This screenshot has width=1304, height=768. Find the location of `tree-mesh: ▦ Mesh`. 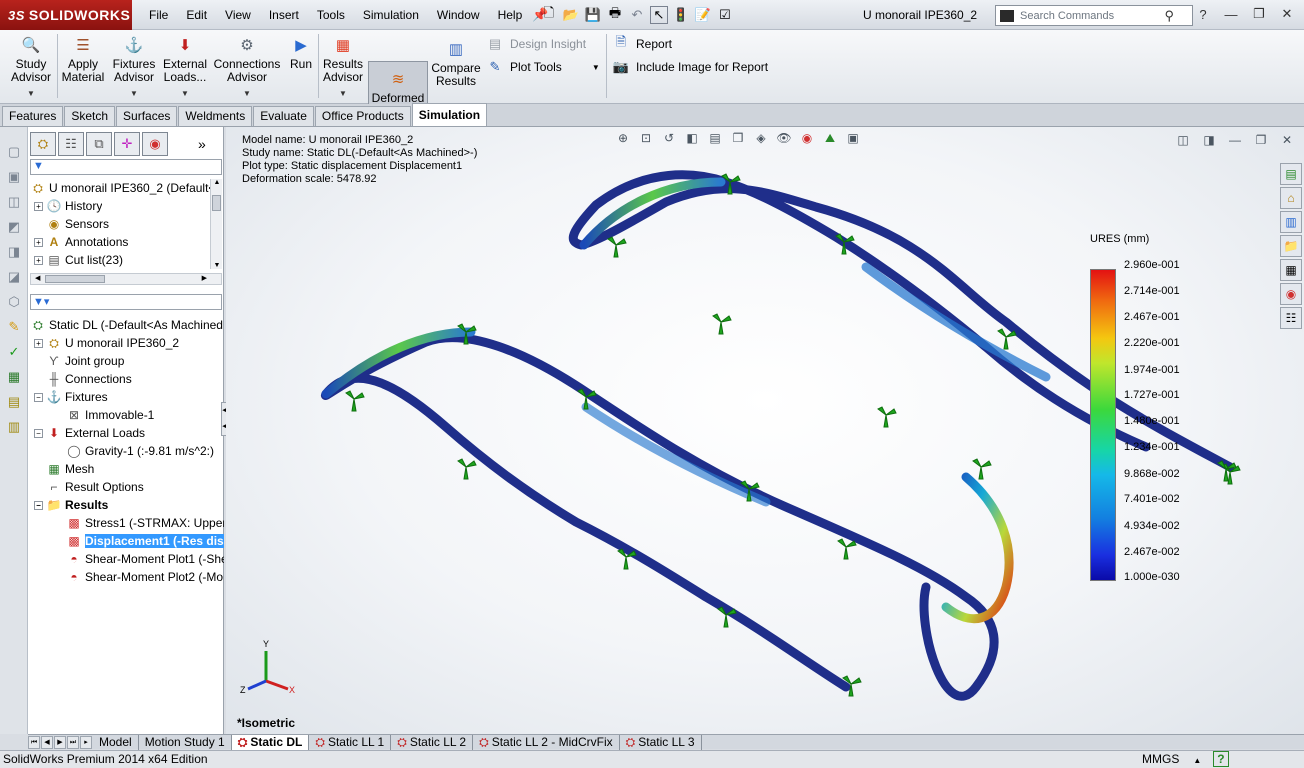

tree-mesh: ▦ Mesh is located at coordinates (70, 469).